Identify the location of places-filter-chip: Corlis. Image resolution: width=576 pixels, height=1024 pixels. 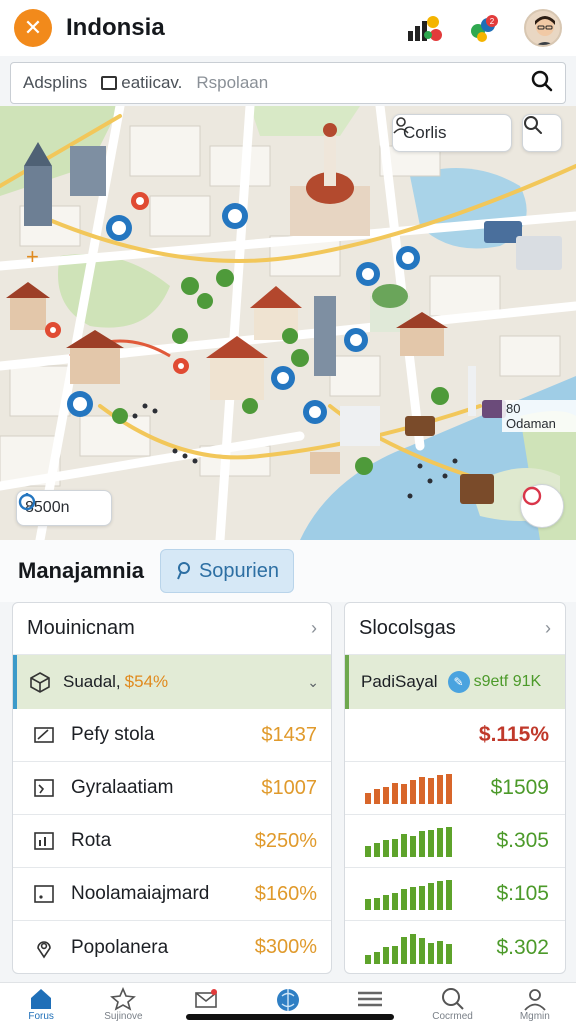
(452, 133).